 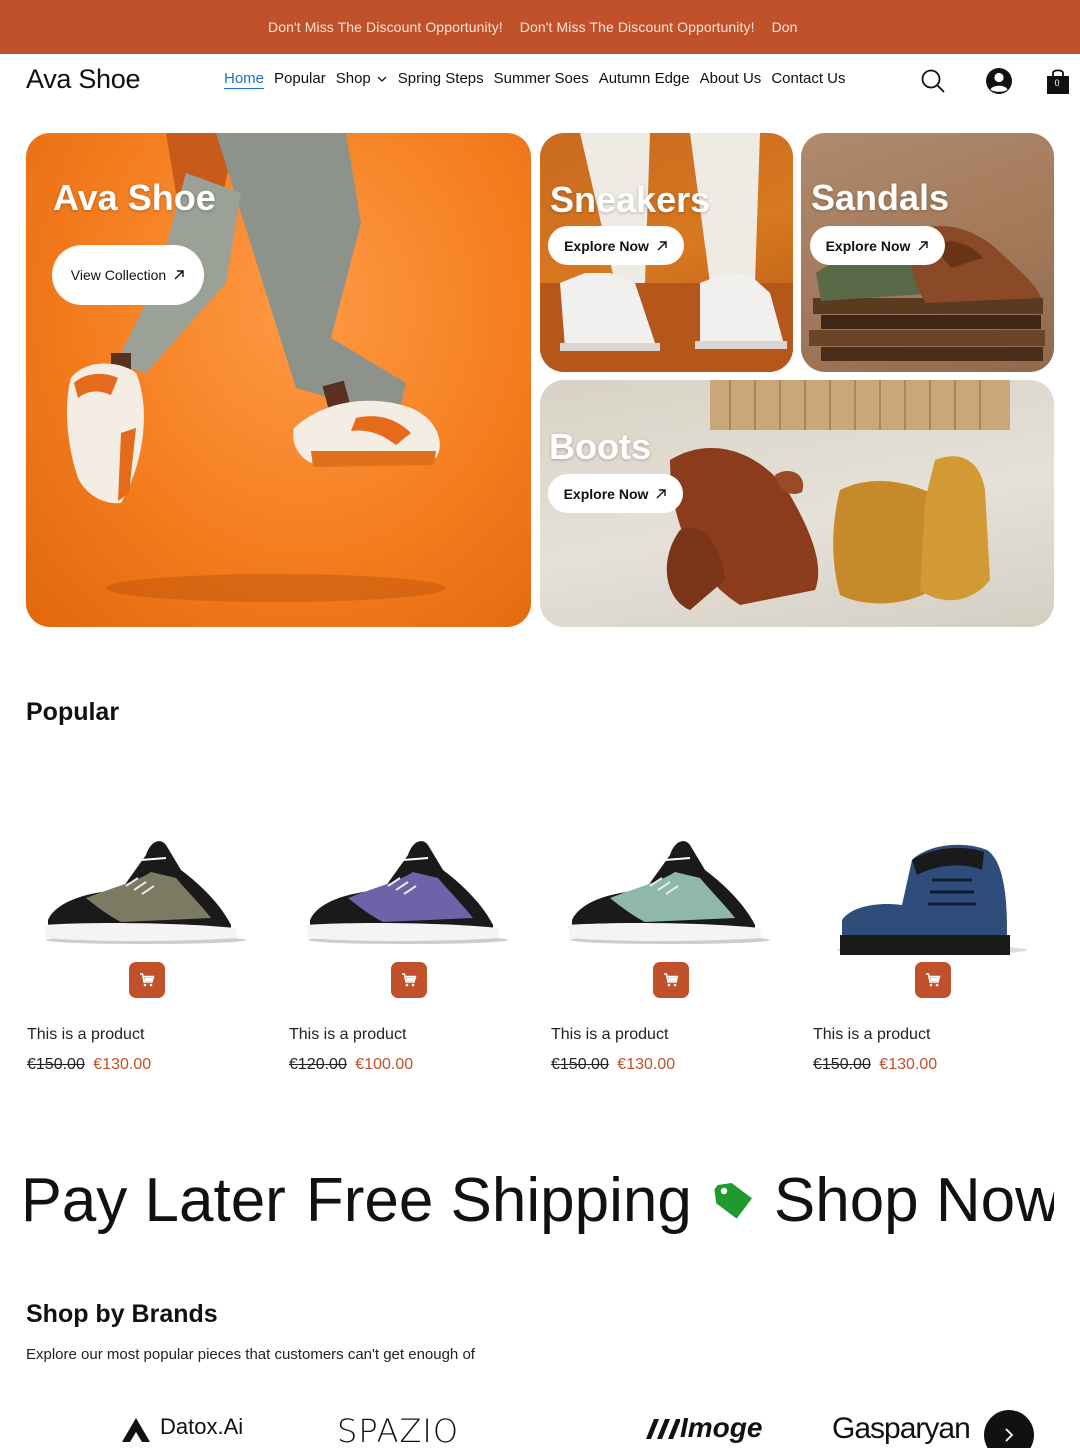 What do you see at coordinates (441, 78) in the screenshot?
I see `nav-spring-steps: Spring Steps` at bounding box center [441, 78].